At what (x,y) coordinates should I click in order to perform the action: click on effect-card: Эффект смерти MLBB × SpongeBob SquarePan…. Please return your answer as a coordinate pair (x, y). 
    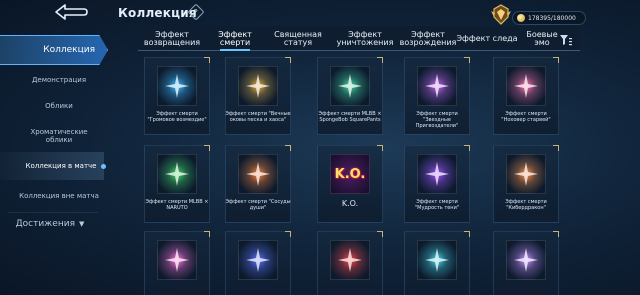
    Looking at the image, I should click on (350, 96).